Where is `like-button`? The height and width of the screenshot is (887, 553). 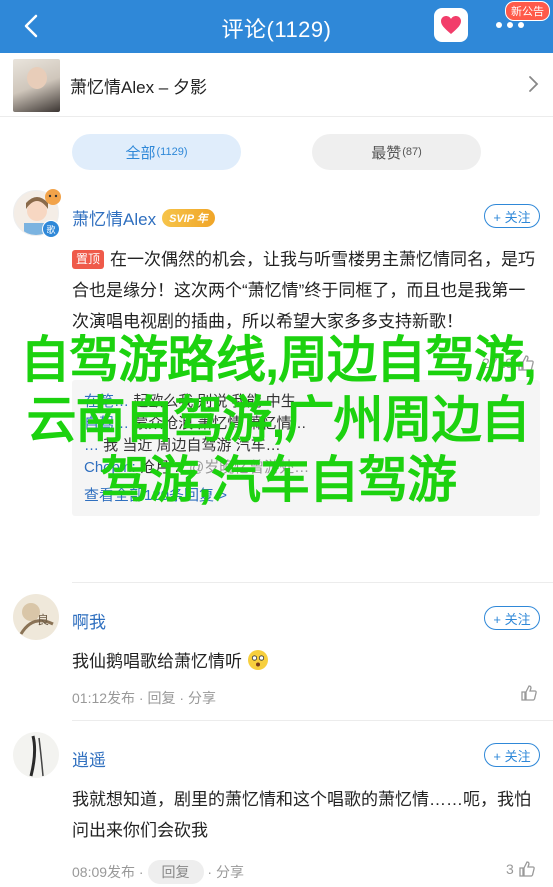 like-button is located at coordinates (529, 693).